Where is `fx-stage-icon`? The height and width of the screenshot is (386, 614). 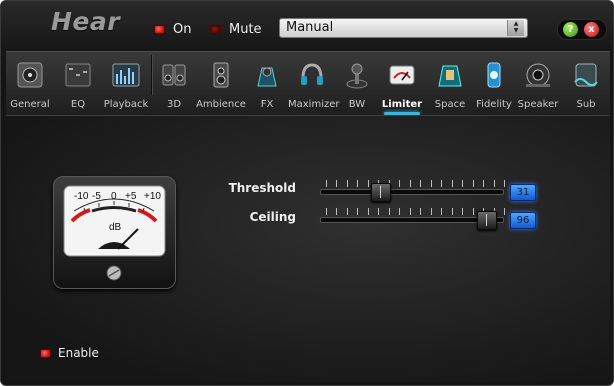
fx-stage-icon is located at coordinates (267, 75).